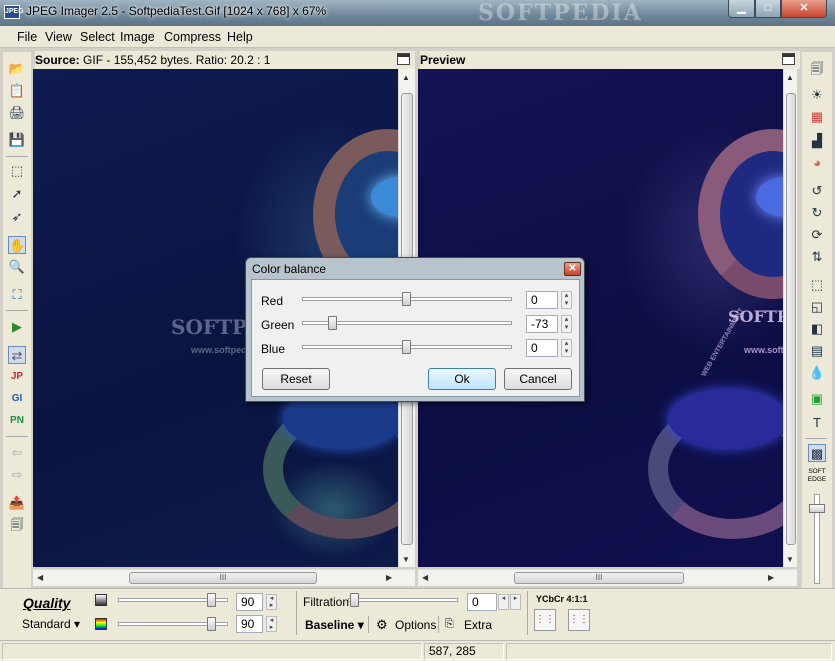 Image resolution: width=835 pixels, height=661 pixels. Describe the element at coordinates (817, 213) in the screenshot. I see `rotate-right-icon: ↻` at that location.